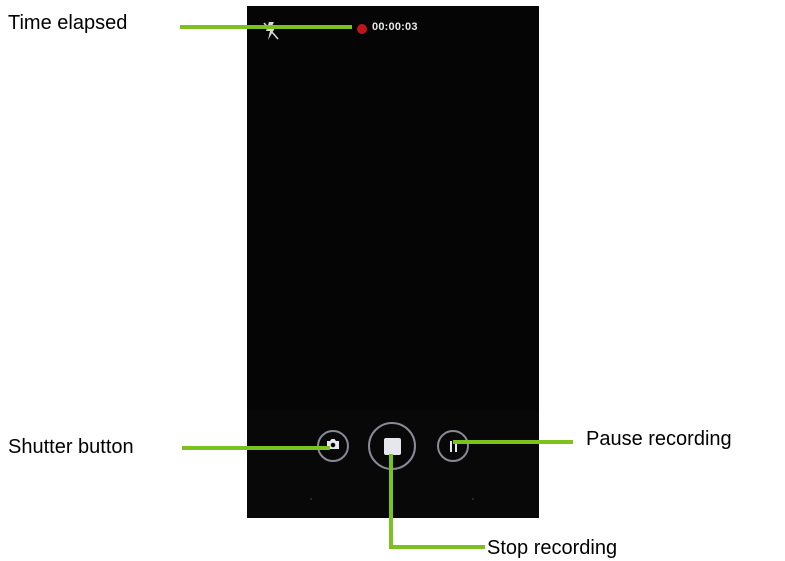 The image size is (785, 561). I want to click on callout-label-shutter-button: Shutter button, so click(71, 447).